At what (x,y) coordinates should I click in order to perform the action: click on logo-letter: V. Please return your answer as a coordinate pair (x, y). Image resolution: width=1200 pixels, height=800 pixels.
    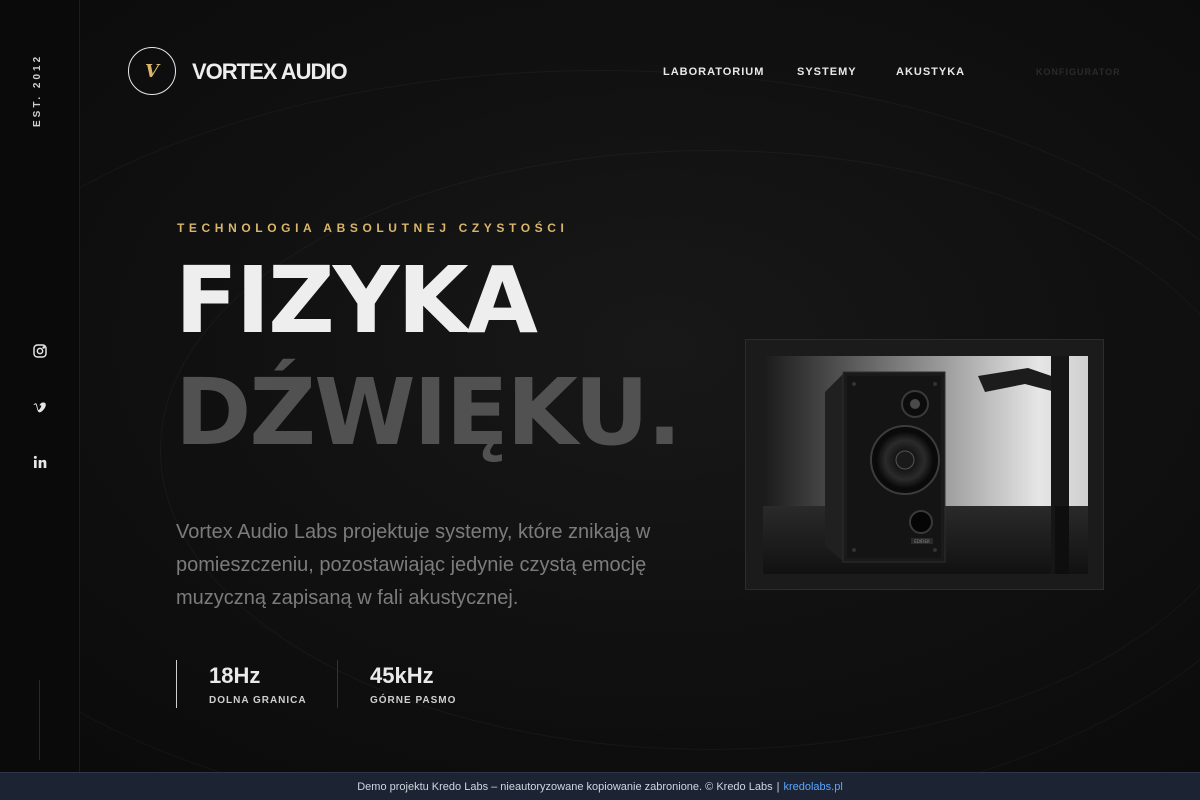
    Looking at the image, I should click on (152, 71).